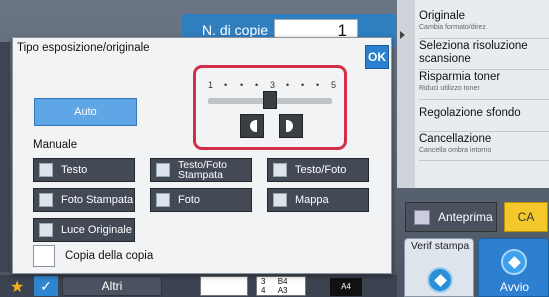 The width and height of the screenshot is (549, 297). I want to click on tray-sizes: 3 B4 4 A3, so click(281, 286).